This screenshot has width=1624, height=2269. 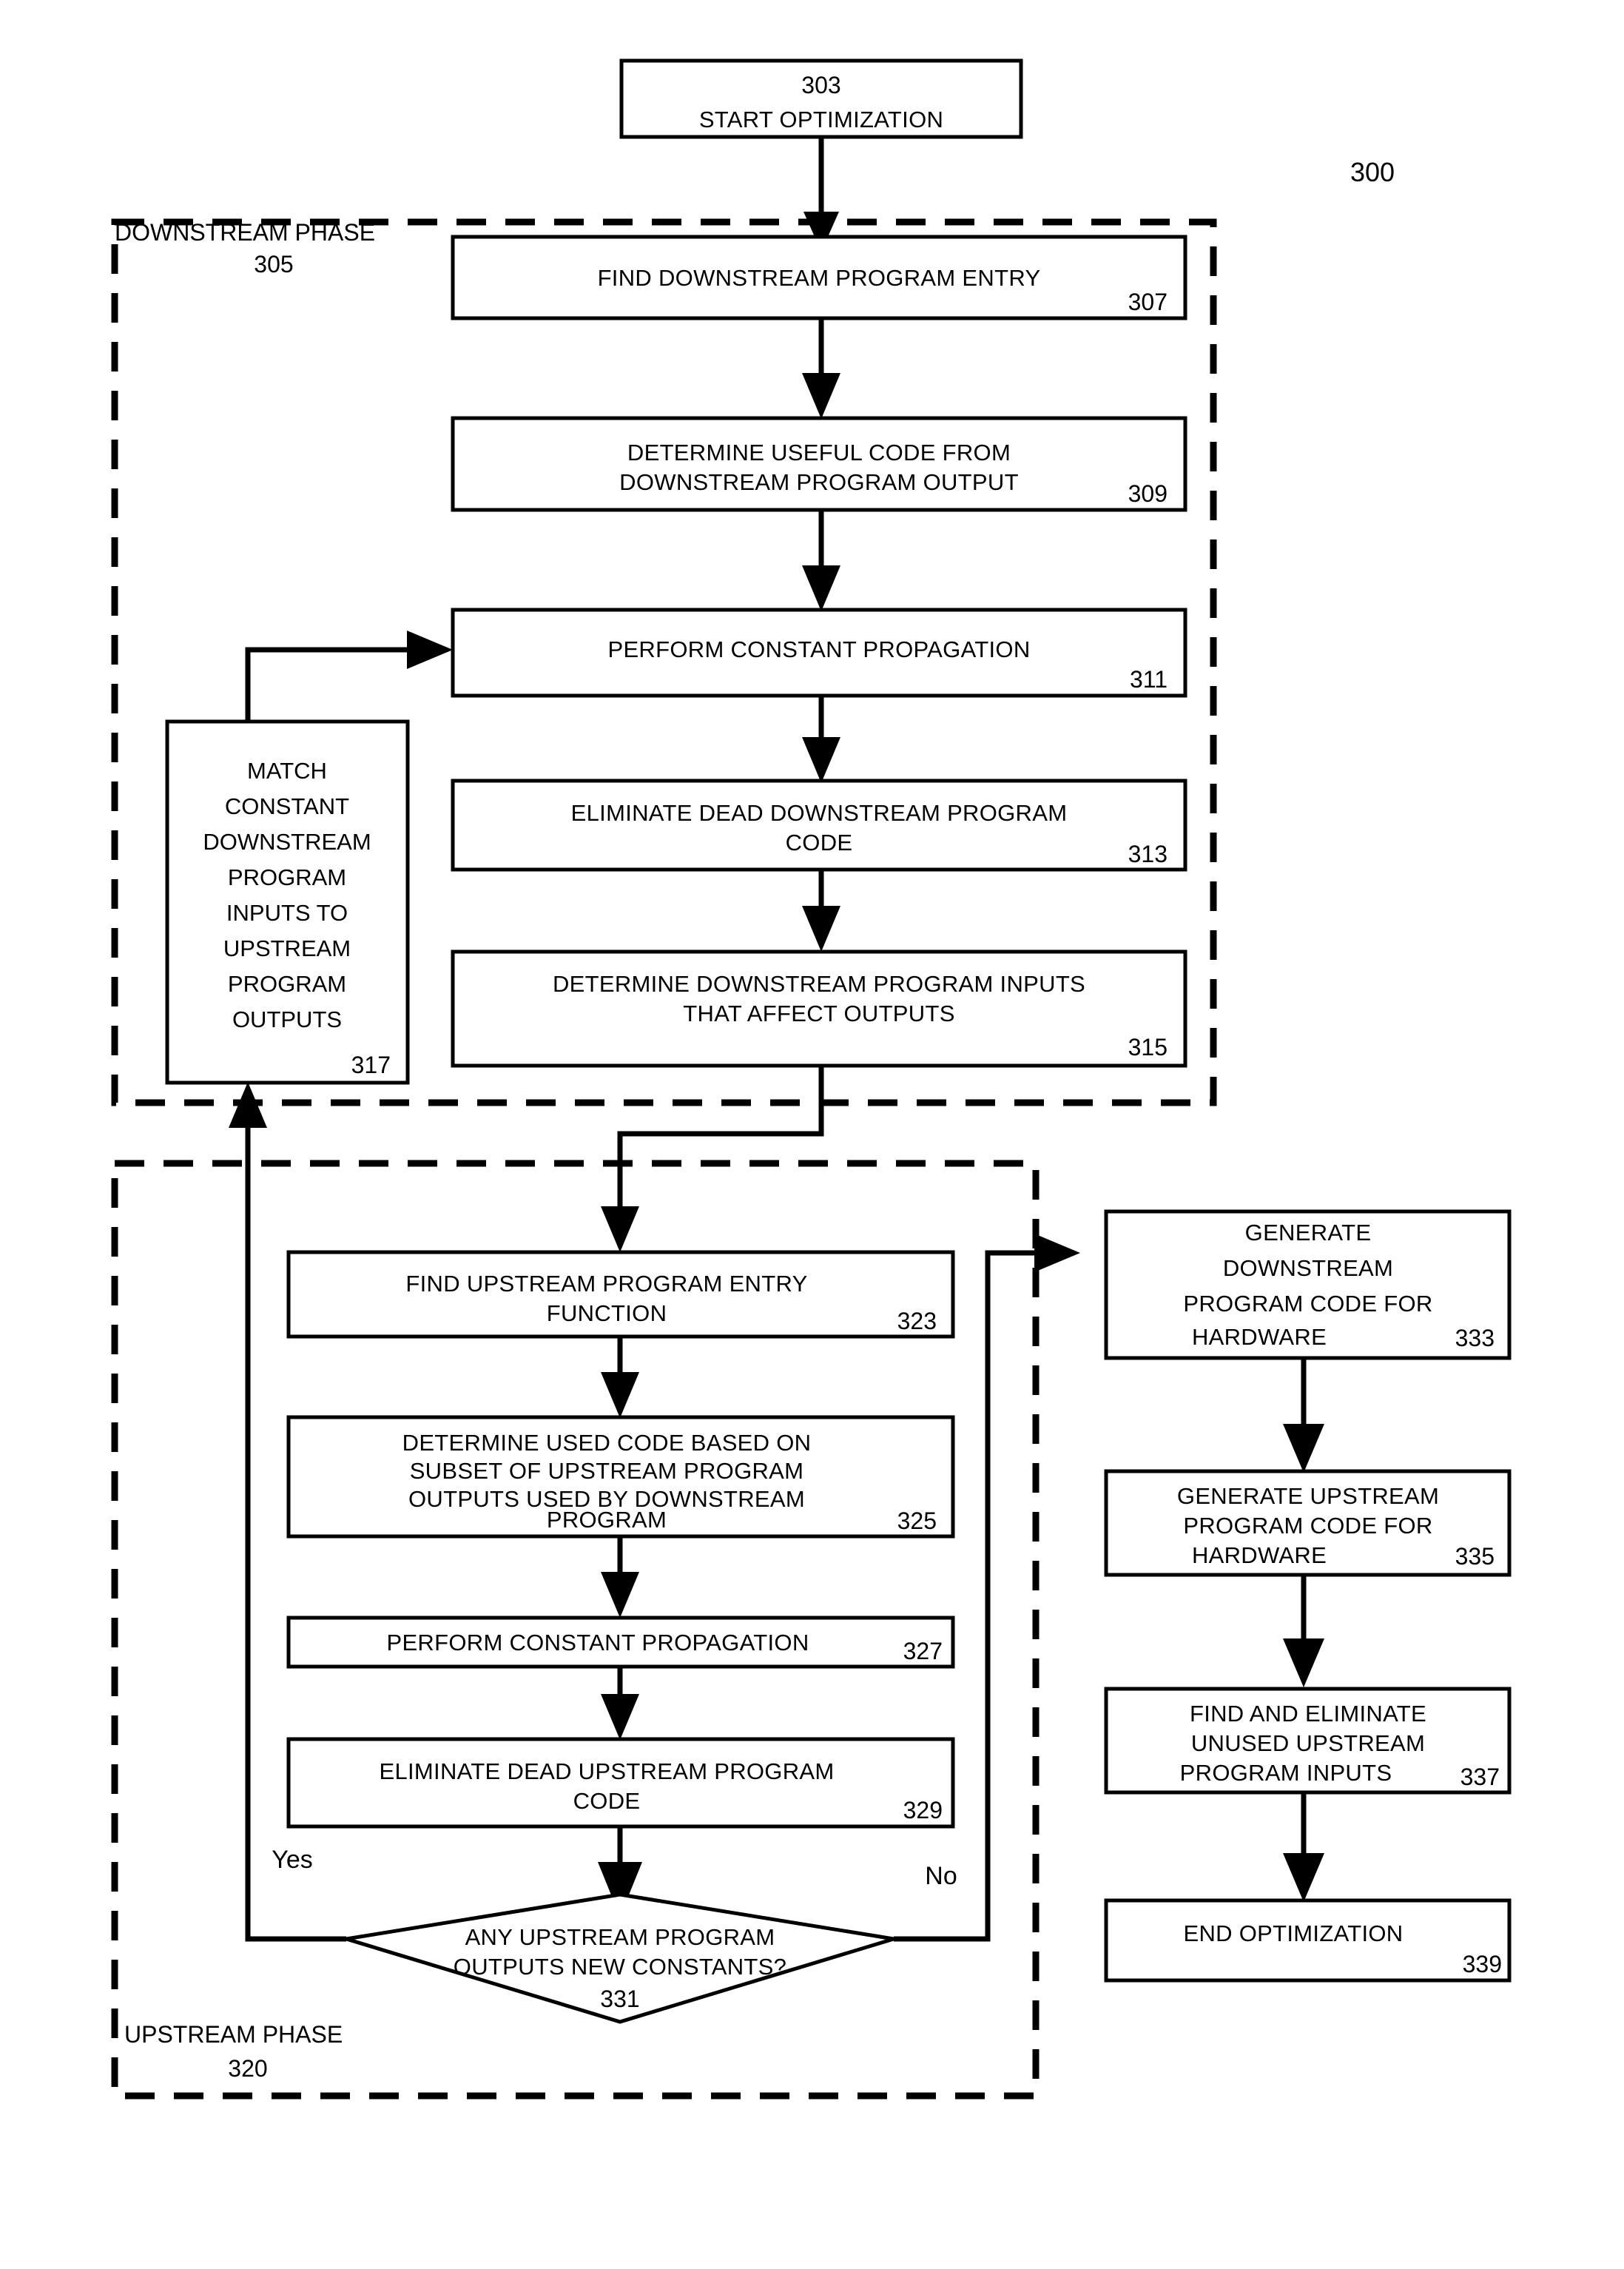 I want to click on node-find-upstream-program-entry: FIND UPSTREAM PROGRAM ENTRY FUNCTION 323, so click(x=620, y=1294).